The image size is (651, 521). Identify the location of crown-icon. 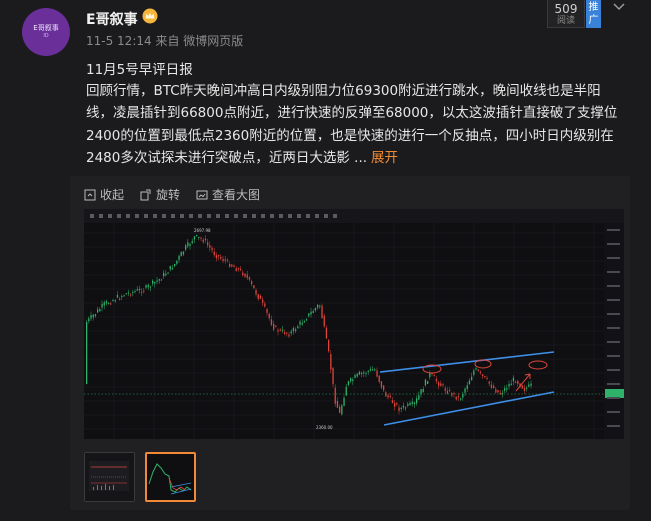
(150, 16).